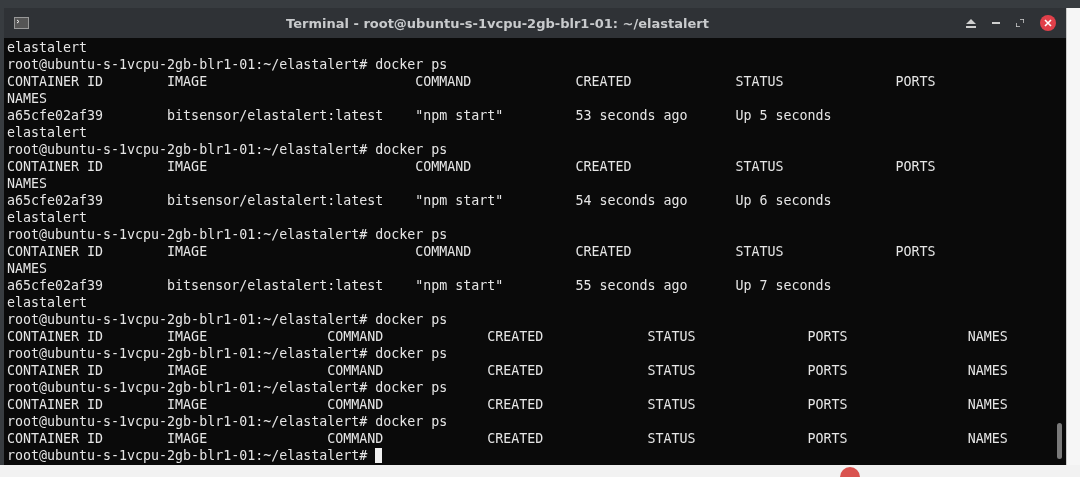 The image size is (1080, 477). Describe the element at coordinates (971, 23) in the screenshot. I see `eject-icon` at that location.